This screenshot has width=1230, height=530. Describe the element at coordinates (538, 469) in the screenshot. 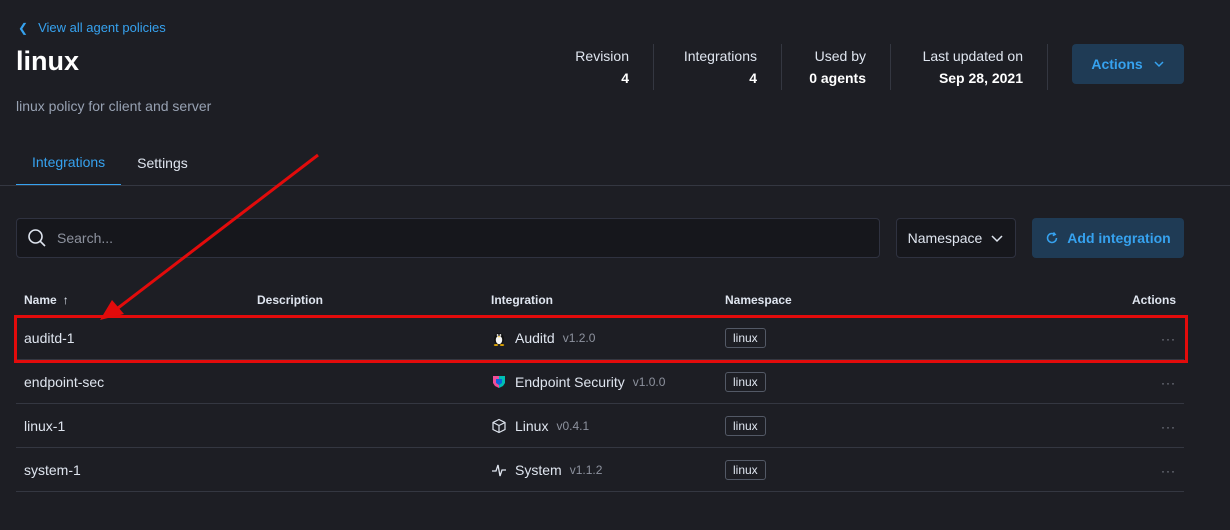

I see `integration-name: System` at that location.